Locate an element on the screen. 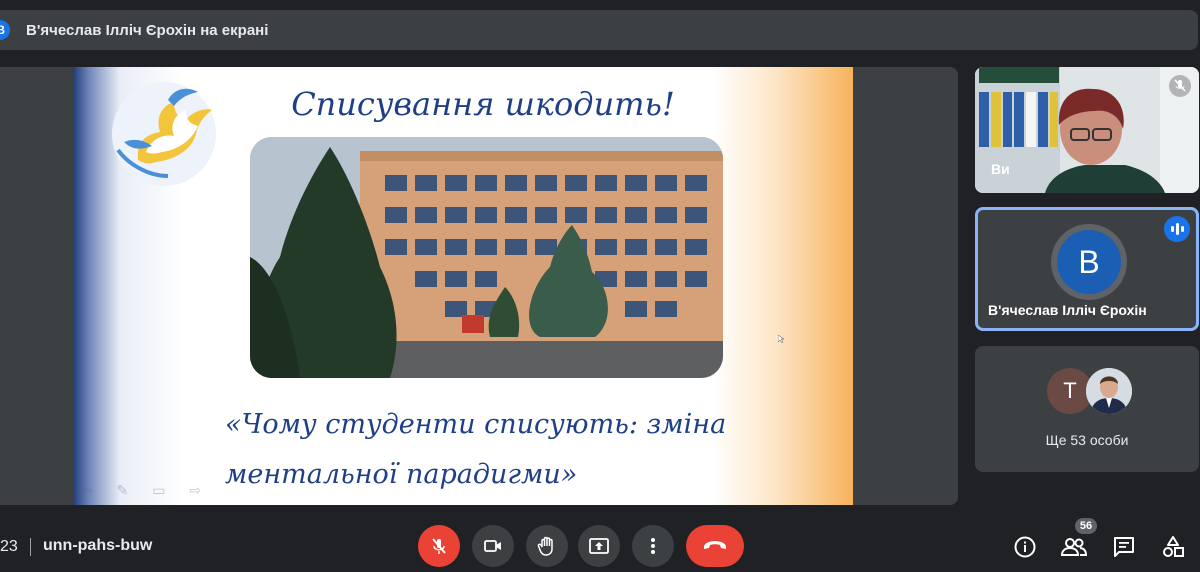 This screenshot has height=572, width=1200. meeting-code: unn-pahs-buw is located at coordinates (98, 545).